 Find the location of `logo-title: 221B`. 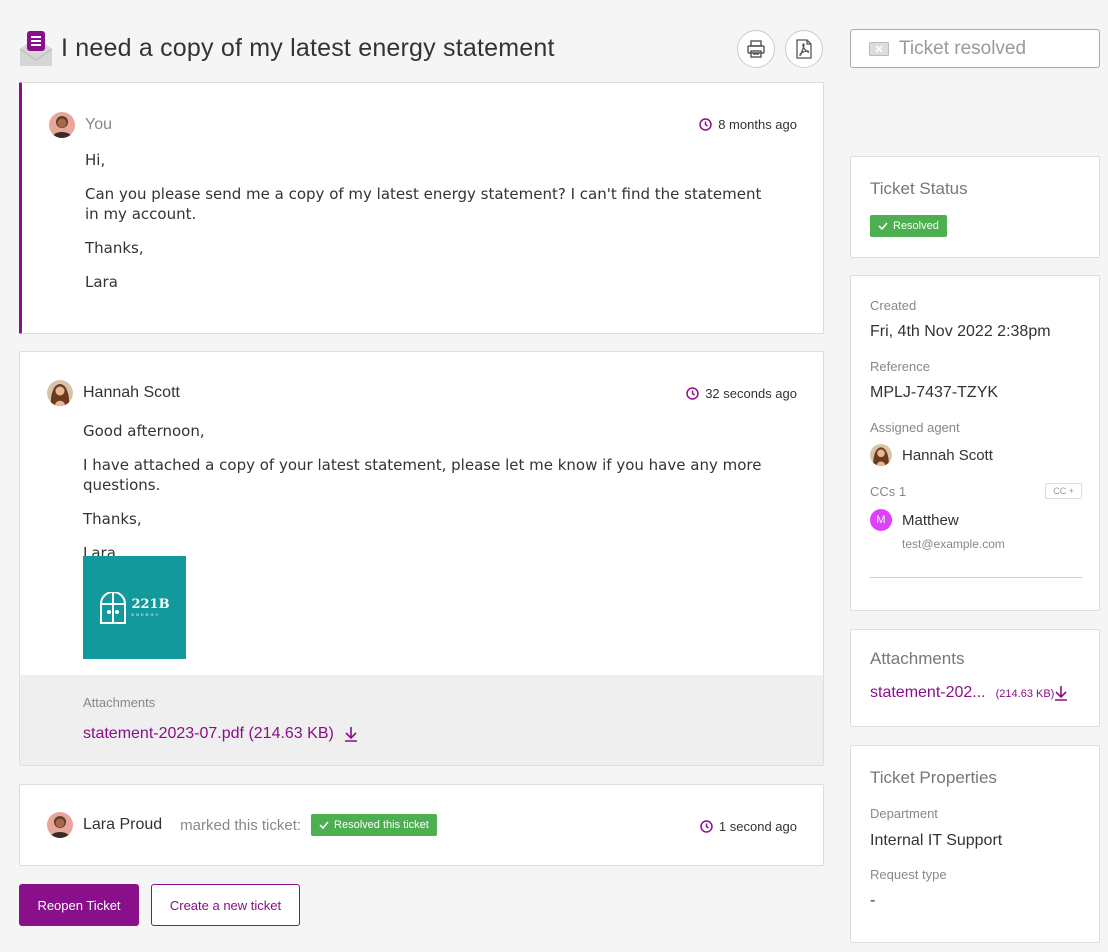

logo-title: 221B is located at coordinates (150, 604).